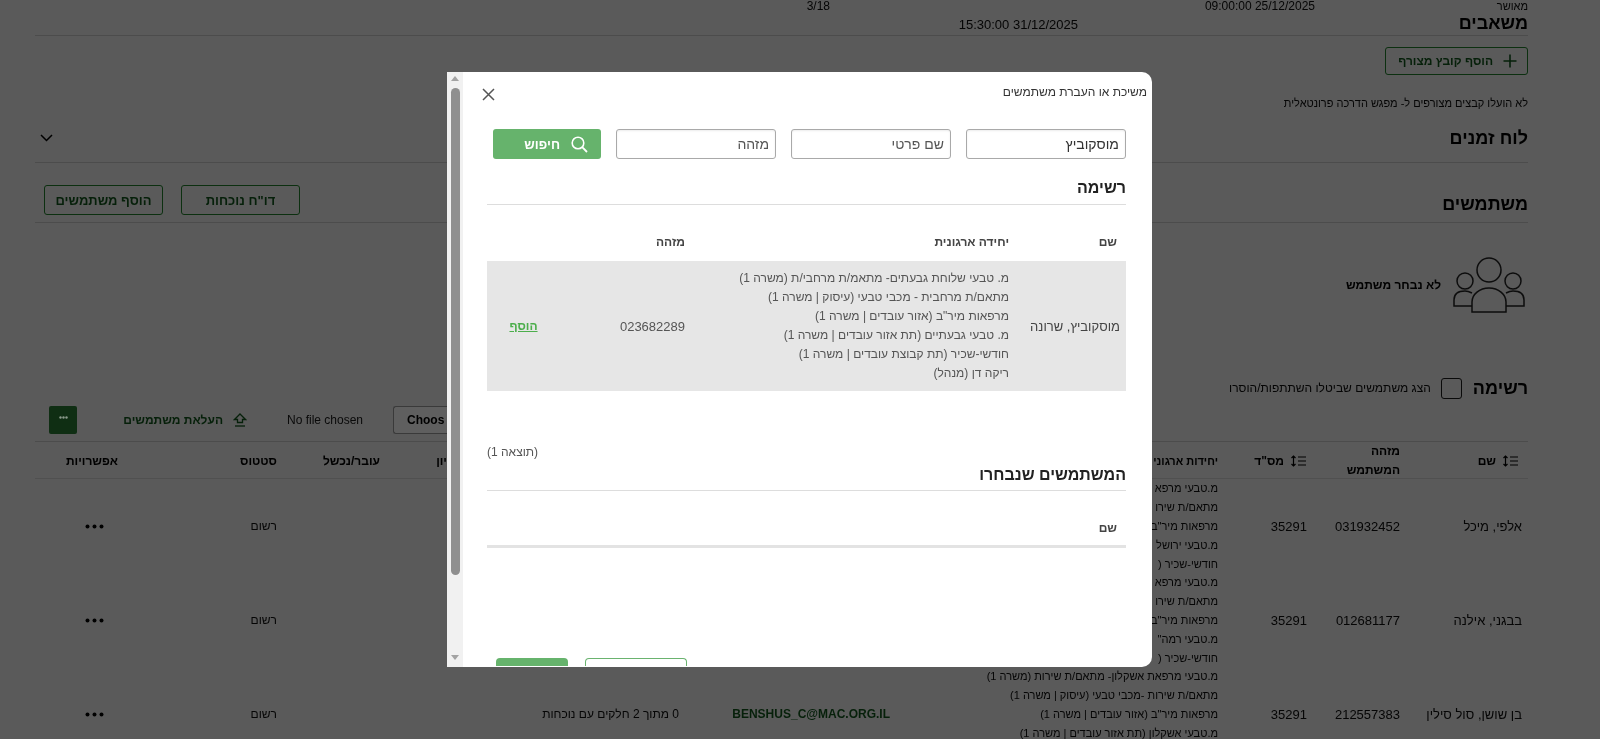 The image size is (1600, 739). Describe the element at coordinates (1269, 461) in the screenshot. I see `column-header: מס"ד` at that location.